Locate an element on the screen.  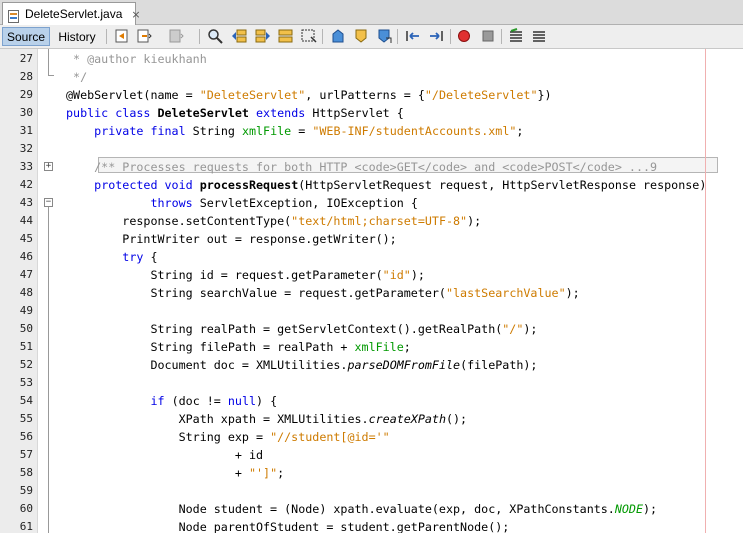
find-icon is located at coordinates (215, 36).